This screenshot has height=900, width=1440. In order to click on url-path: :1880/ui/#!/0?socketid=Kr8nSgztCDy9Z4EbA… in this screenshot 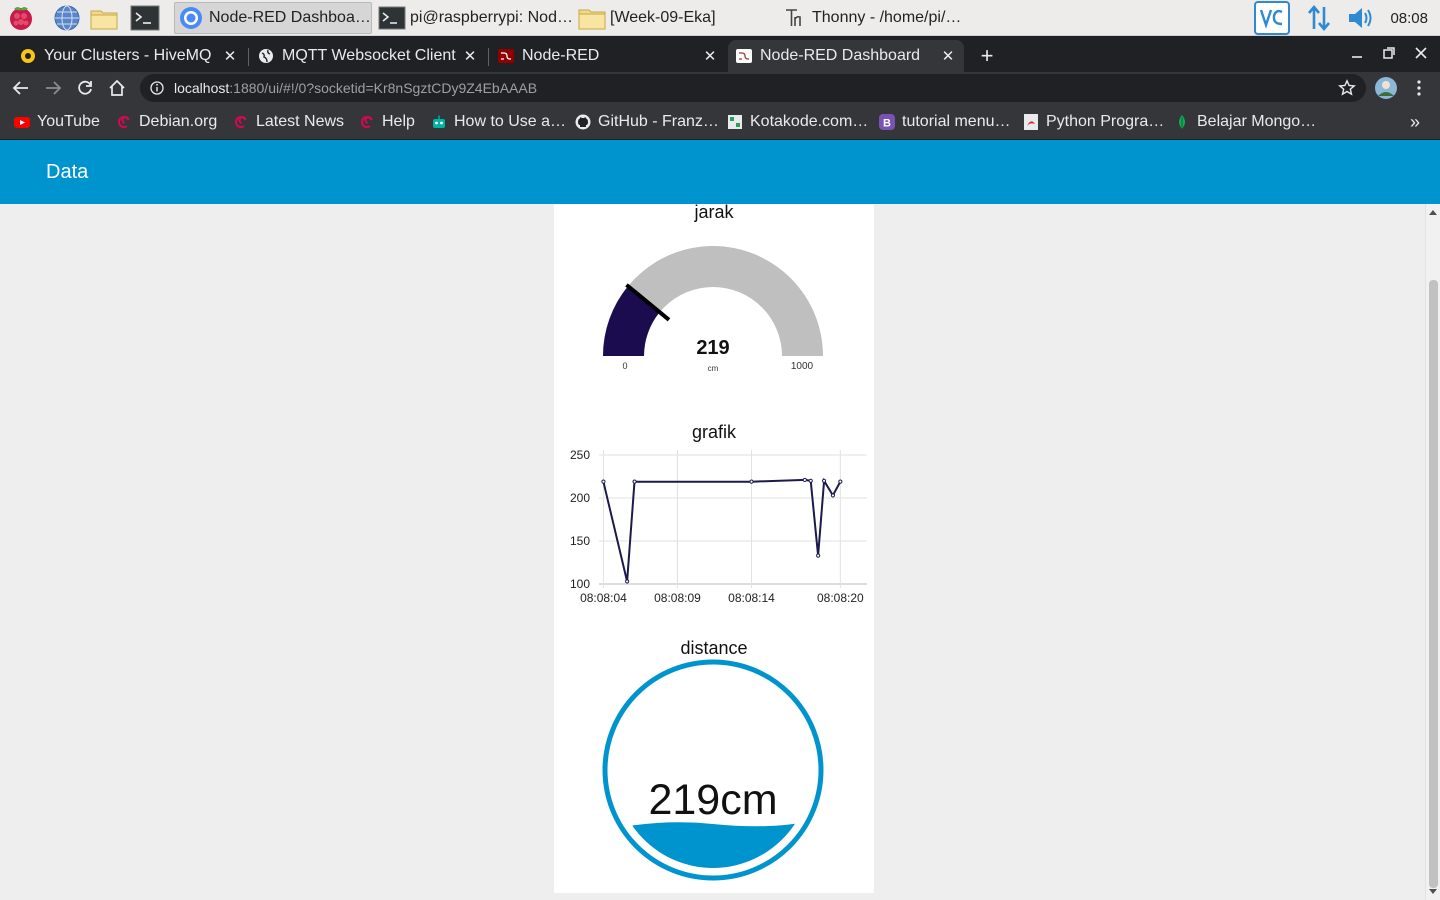, I will do `click(383, 88)`.